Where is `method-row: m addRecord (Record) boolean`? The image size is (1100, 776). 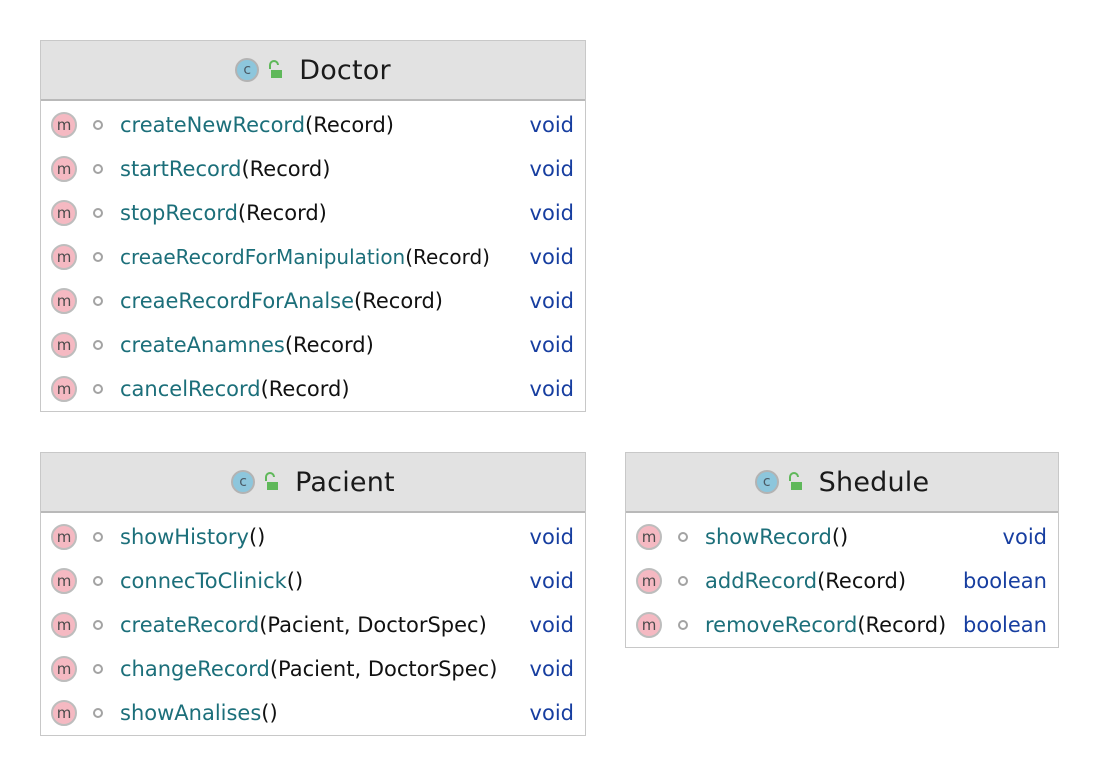 method-row: m addRecord (Record) boolean is located at coordinates (842, 581).